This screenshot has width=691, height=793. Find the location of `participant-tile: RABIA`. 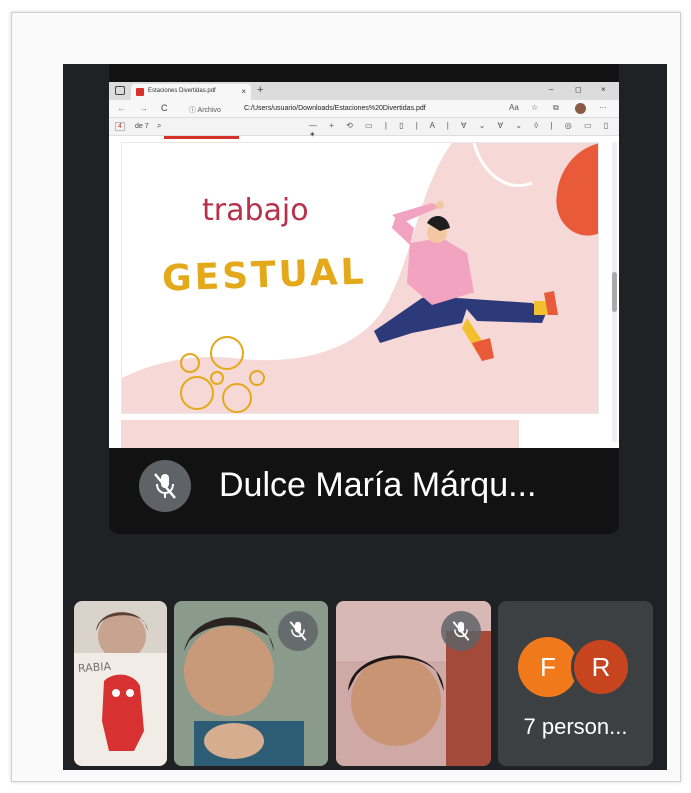

participant-tile: RABIA is located at coordinates (120, 683).